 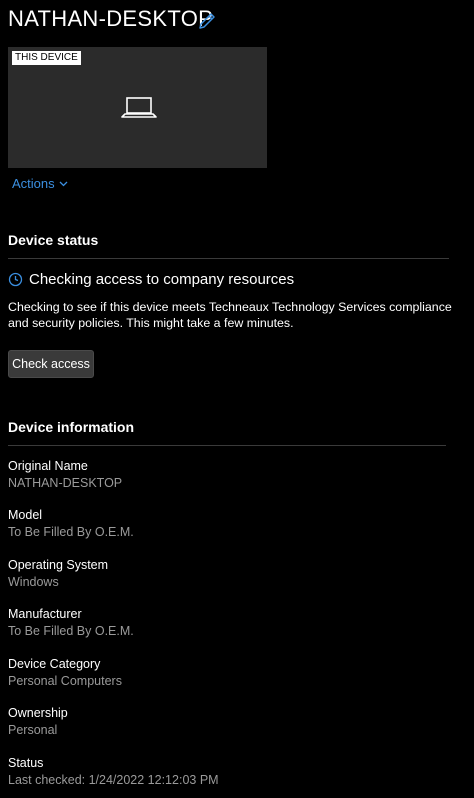 What do you see at coordinates (63, 183) in the screenshot?
I see `chevron-down-icon` at bounding box center [63, 183].